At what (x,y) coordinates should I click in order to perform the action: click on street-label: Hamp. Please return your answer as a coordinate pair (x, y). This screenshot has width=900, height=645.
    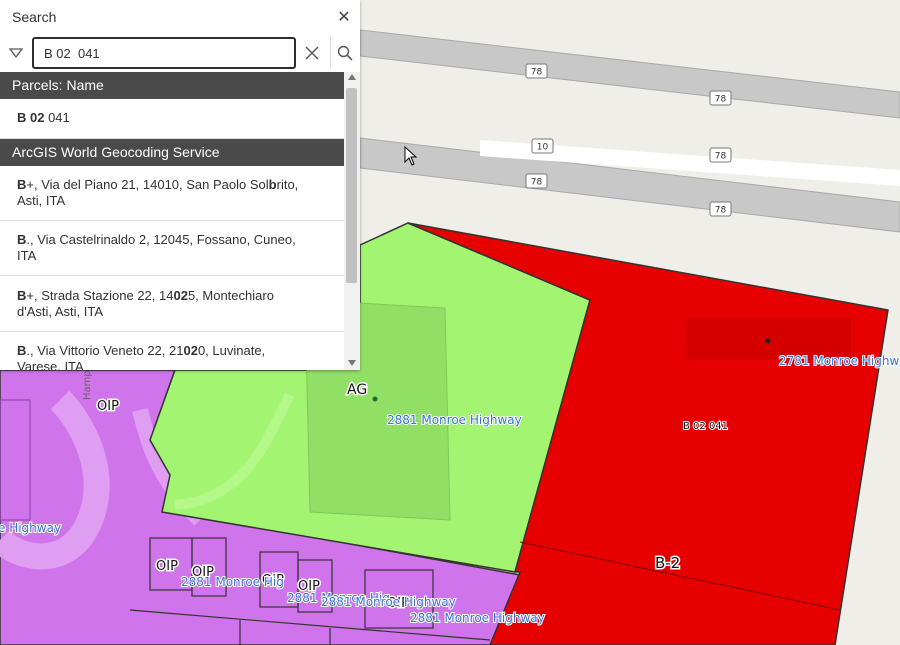
    Looking at the image, I should click on (87, 385).